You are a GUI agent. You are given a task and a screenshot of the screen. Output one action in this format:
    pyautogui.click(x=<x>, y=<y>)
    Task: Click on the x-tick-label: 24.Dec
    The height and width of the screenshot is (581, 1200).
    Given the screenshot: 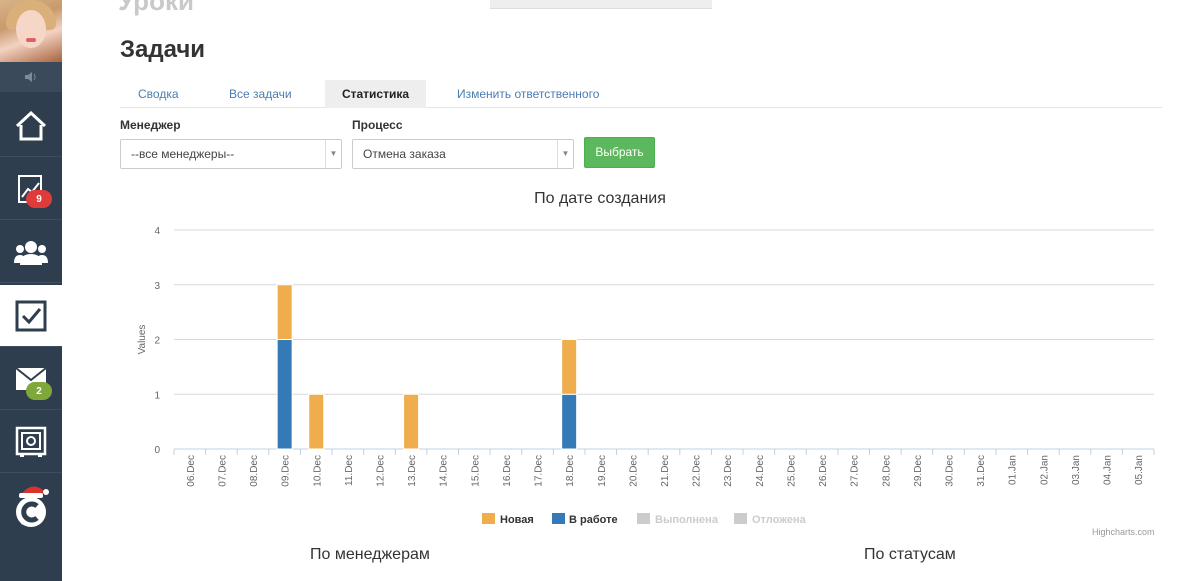 What is the action you would take?
    pyautogui.click(x=760, y=471)
    